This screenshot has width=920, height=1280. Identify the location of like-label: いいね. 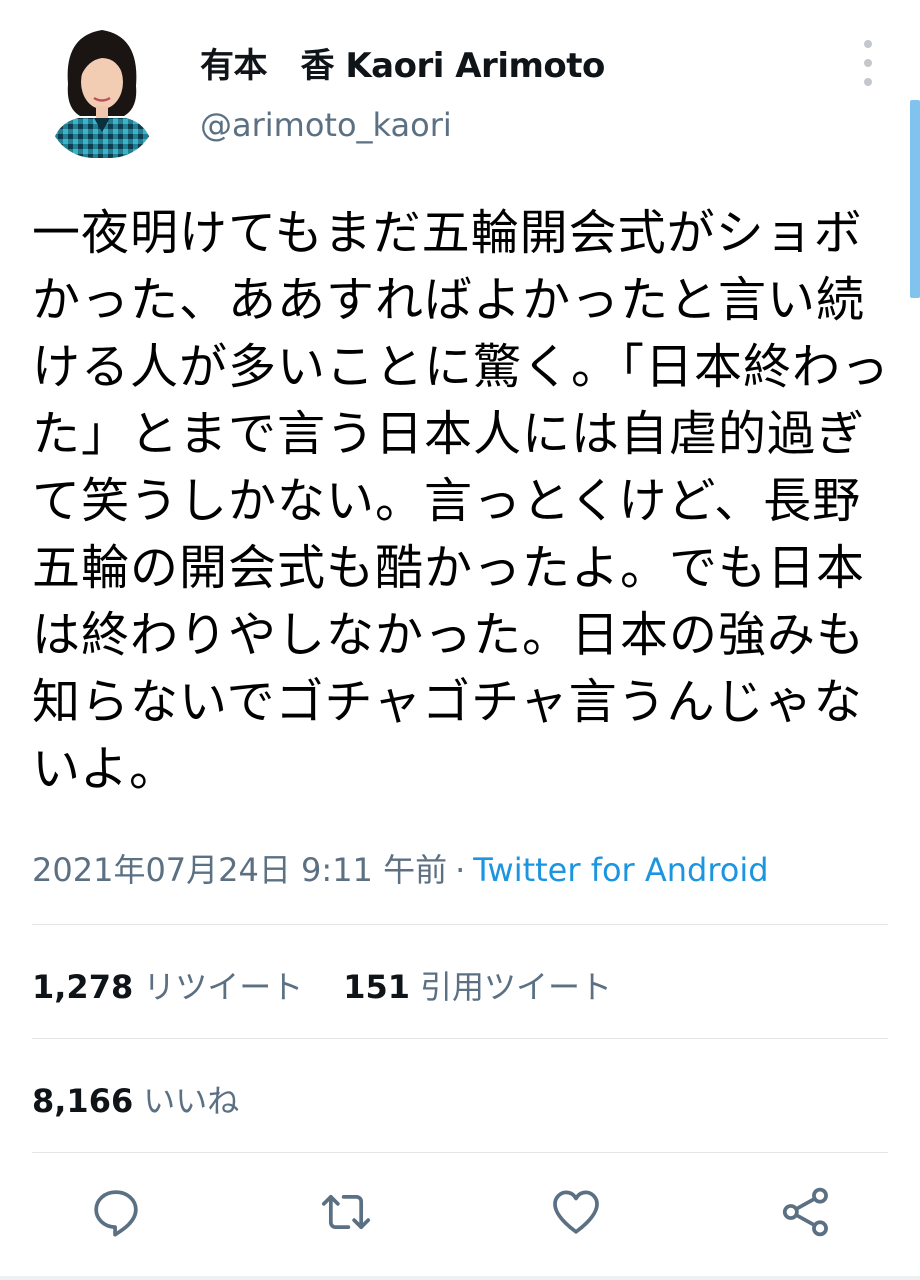
(191, 1101).